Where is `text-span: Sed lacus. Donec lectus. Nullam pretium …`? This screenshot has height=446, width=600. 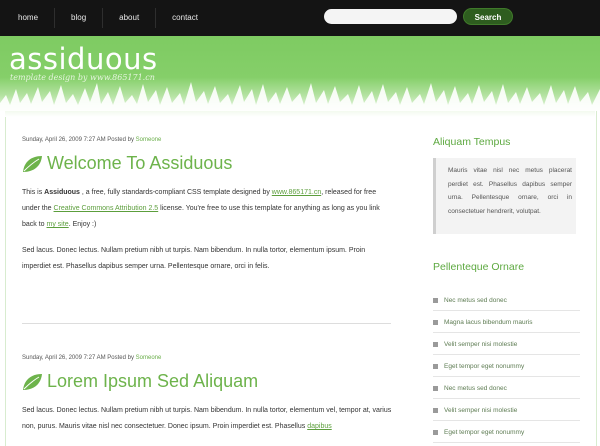 text-span: Sed lacus. Donec lectus. Nullam pretium … is located at coordinates (207, 418).